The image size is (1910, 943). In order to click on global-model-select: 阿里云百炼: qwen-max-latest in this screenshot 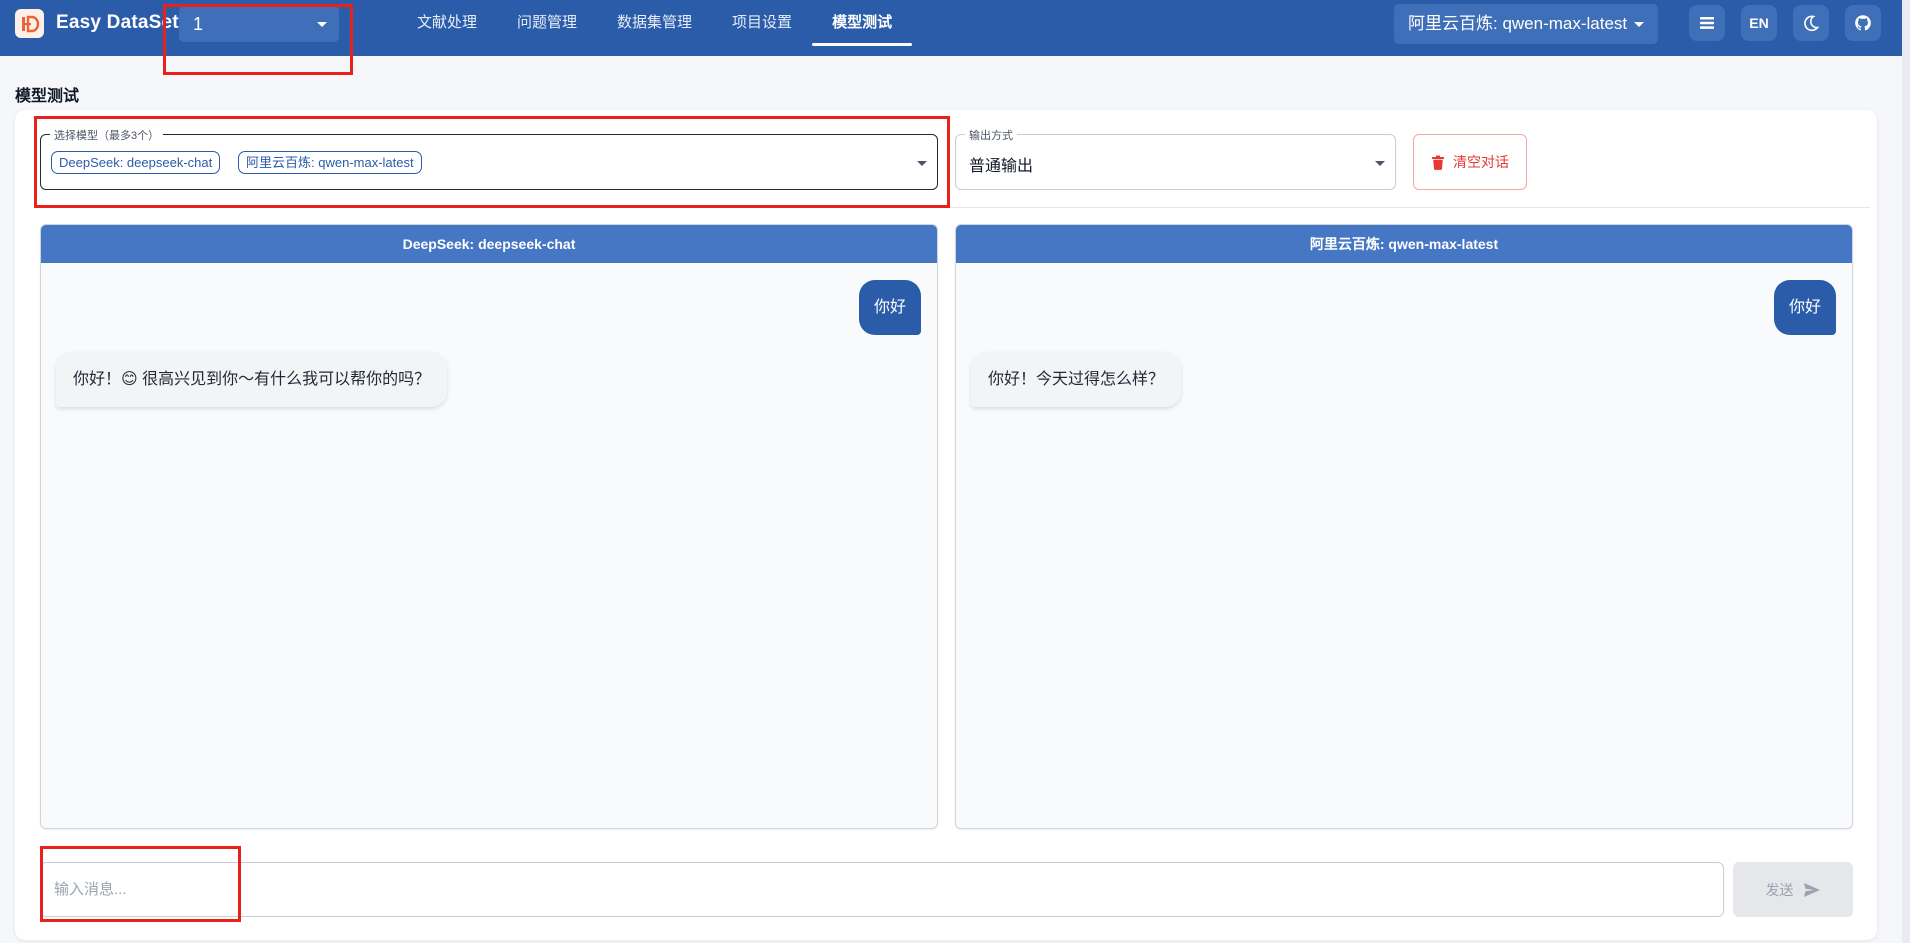, I will do `click(1526, 24)`.